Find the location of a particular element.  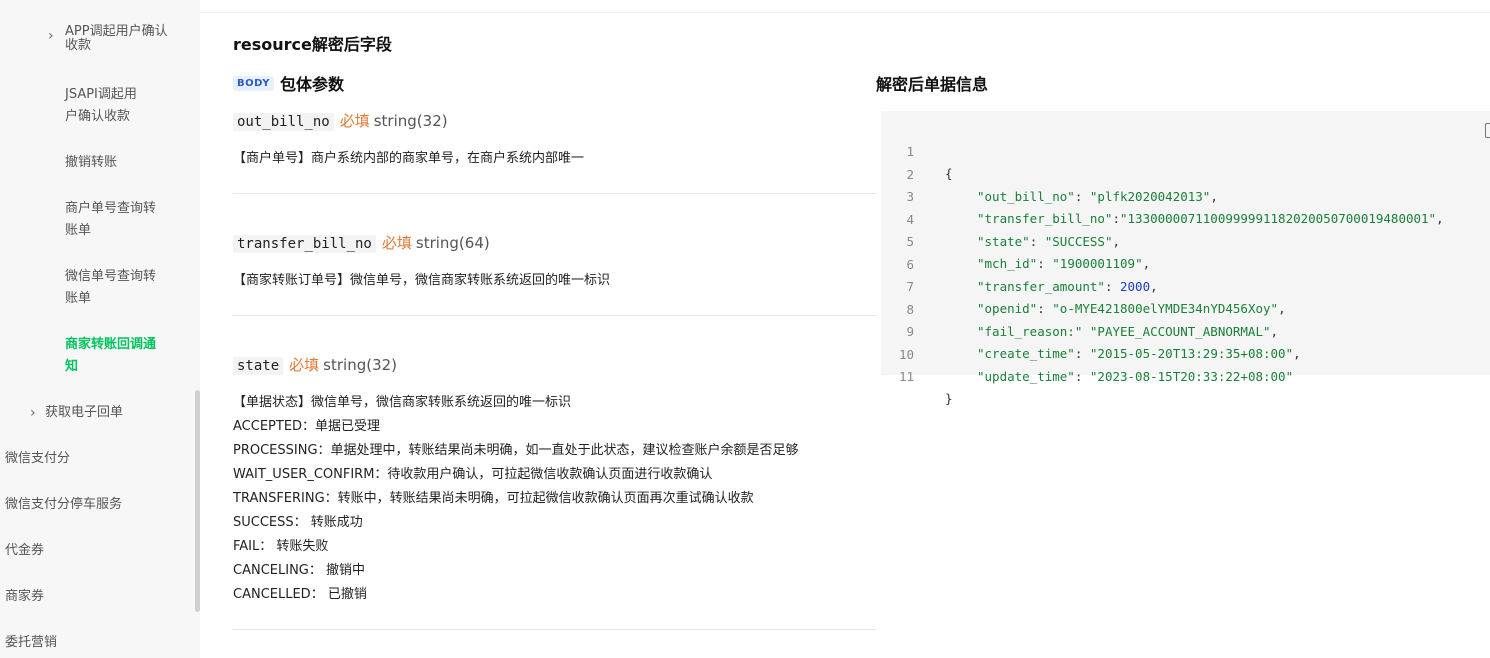

code-line: 2 "out_bill_no": "plfk2020042013", is located at coordinates (1049, 173).